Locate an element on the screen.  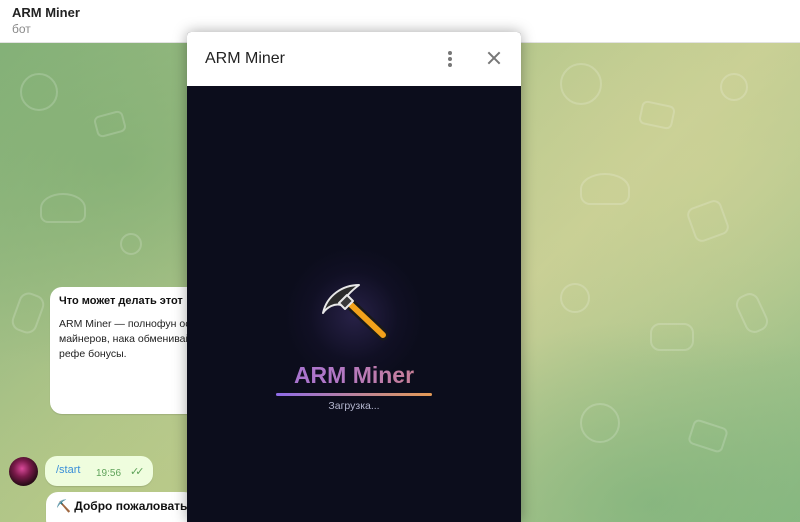
close-icon is located at coordinates (494, 58).